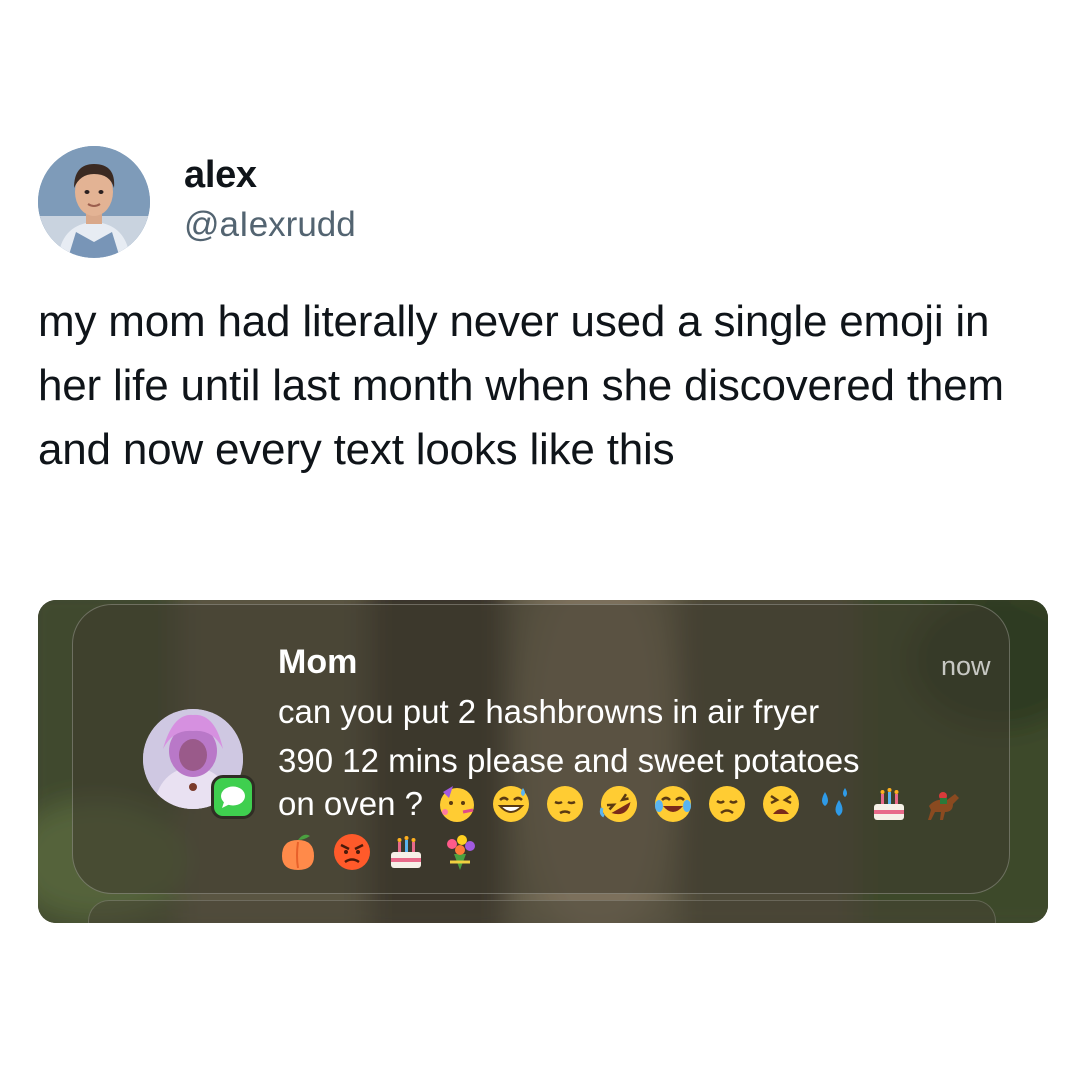 This screenshot has width=1080, height=1080. I want to click on tired-face-icon, so click(781, 804).